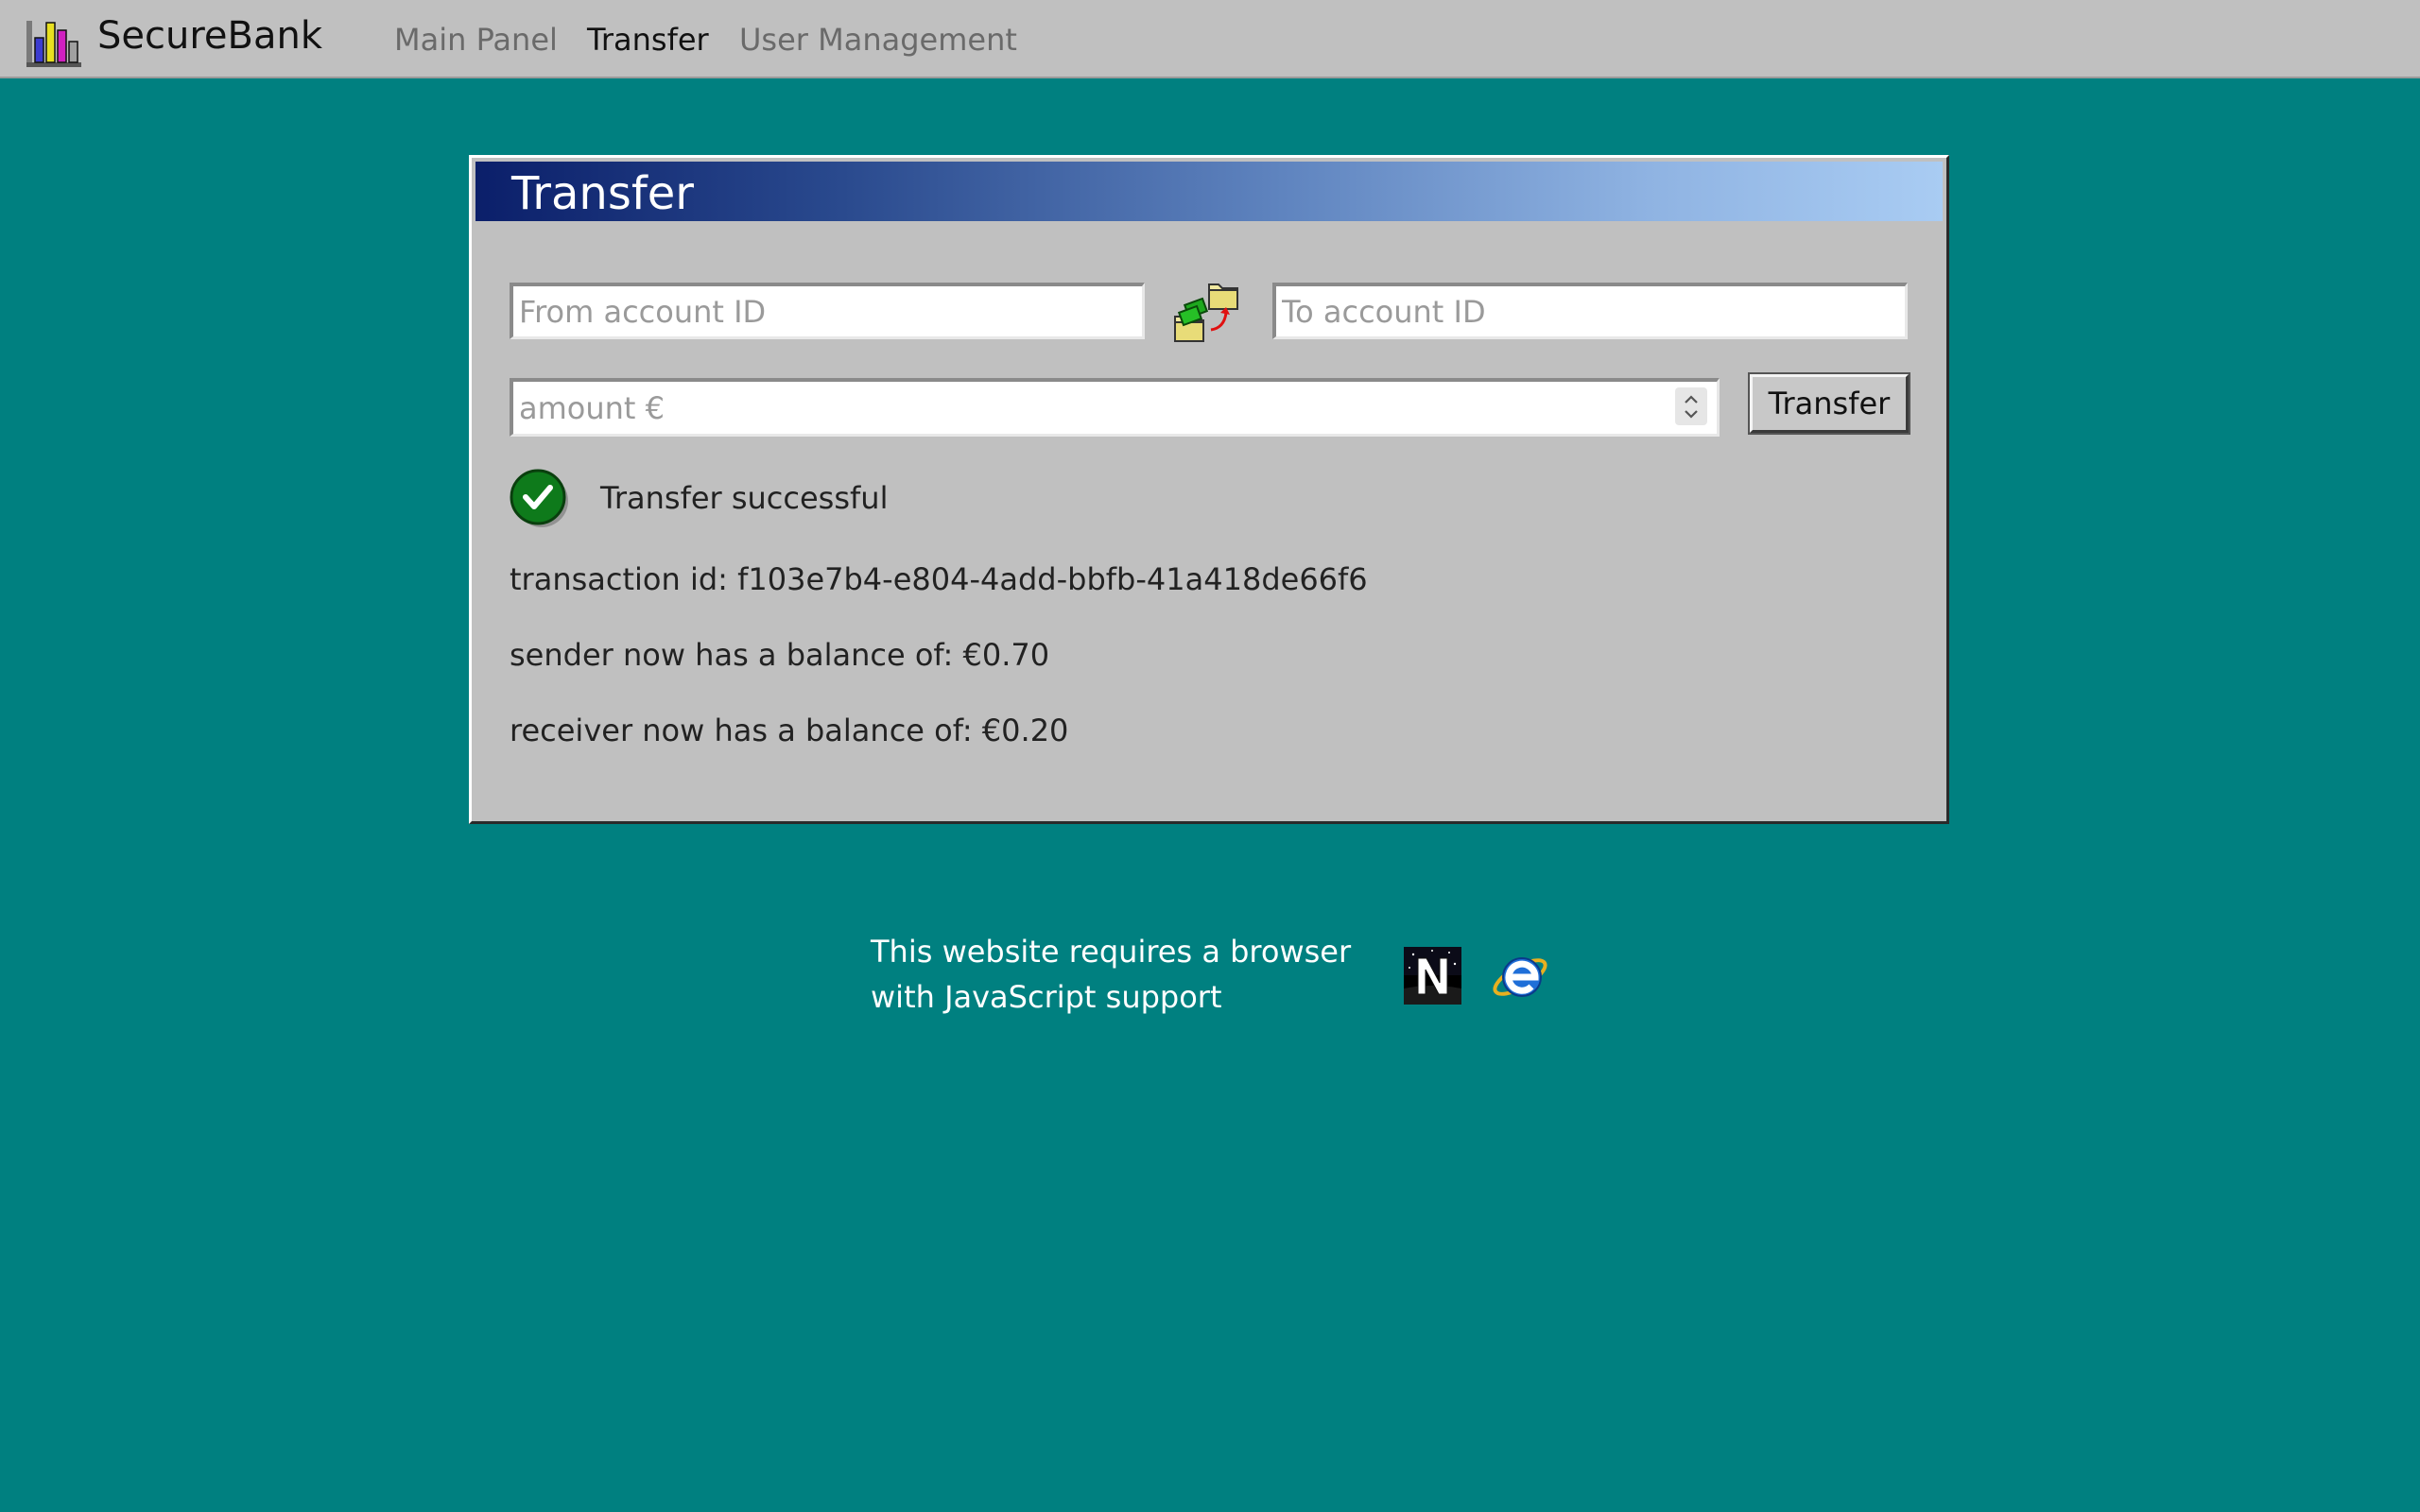 This screenshot has width=2420, height=1512. Describe the element at coordinates (209, 36) in the screenshot. I see `brand-name: SecureBank` at that location.